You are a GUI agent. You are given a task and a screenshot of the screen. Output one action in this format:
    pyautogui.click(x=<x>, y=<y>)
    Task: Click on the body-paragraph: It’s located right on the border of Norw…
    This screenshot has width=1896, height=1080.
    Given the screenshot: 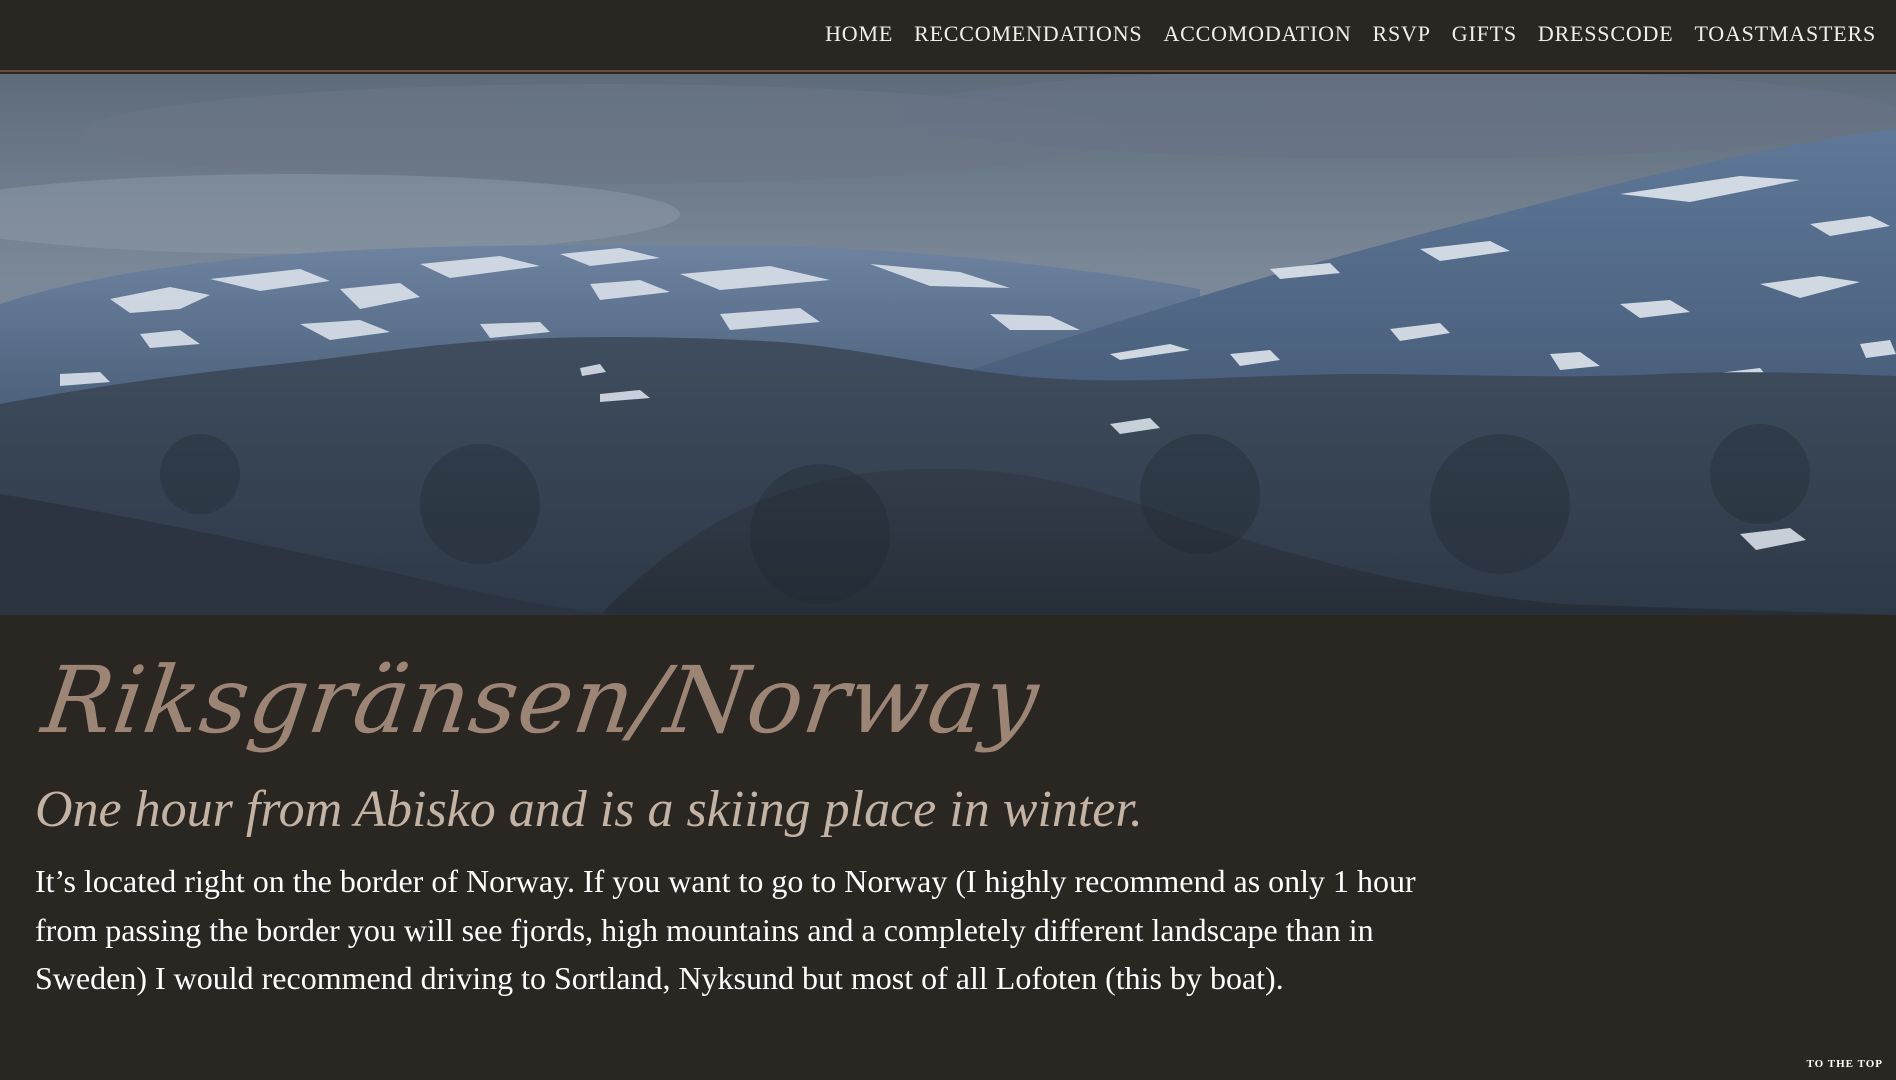 What is the action you would take?
    pyautogui.click(x=725, y=930)
    